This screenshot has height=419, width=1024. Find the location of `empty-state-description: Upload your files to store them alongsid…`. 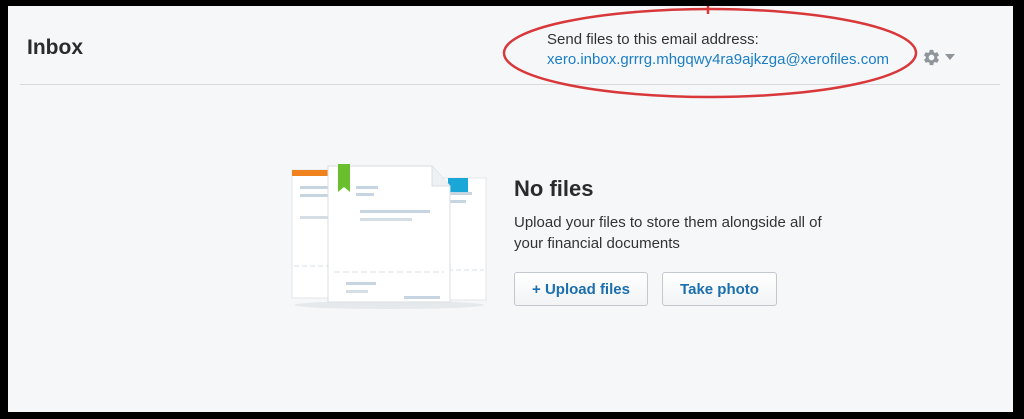

empty-state-description: Upload your files to store them alongsid… is located at coordinates (668, 233).